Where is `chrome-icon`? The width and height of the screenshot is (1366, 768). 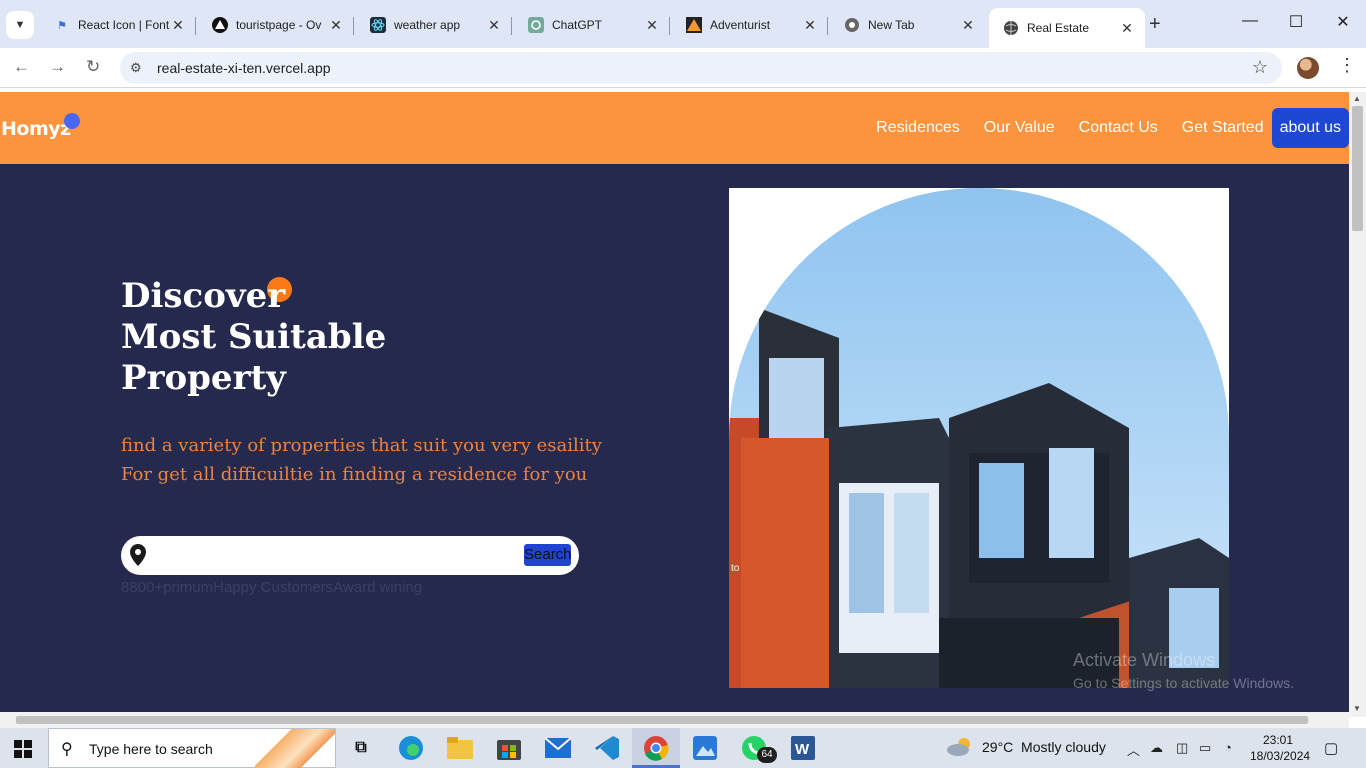 chrome-icon is located at coordinates (852, 25).